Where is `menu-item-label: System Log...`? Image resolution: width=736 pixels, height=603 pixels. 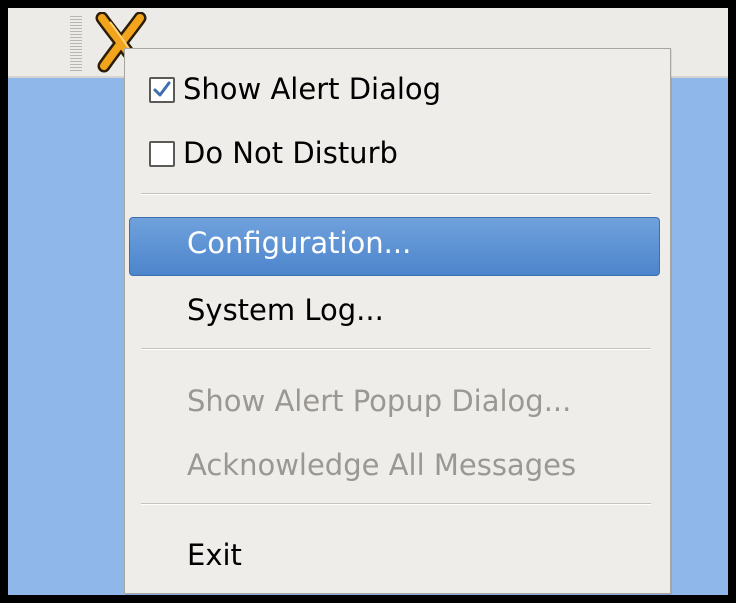
menu-item-label: System Log... is located at coordinates (285, 310).